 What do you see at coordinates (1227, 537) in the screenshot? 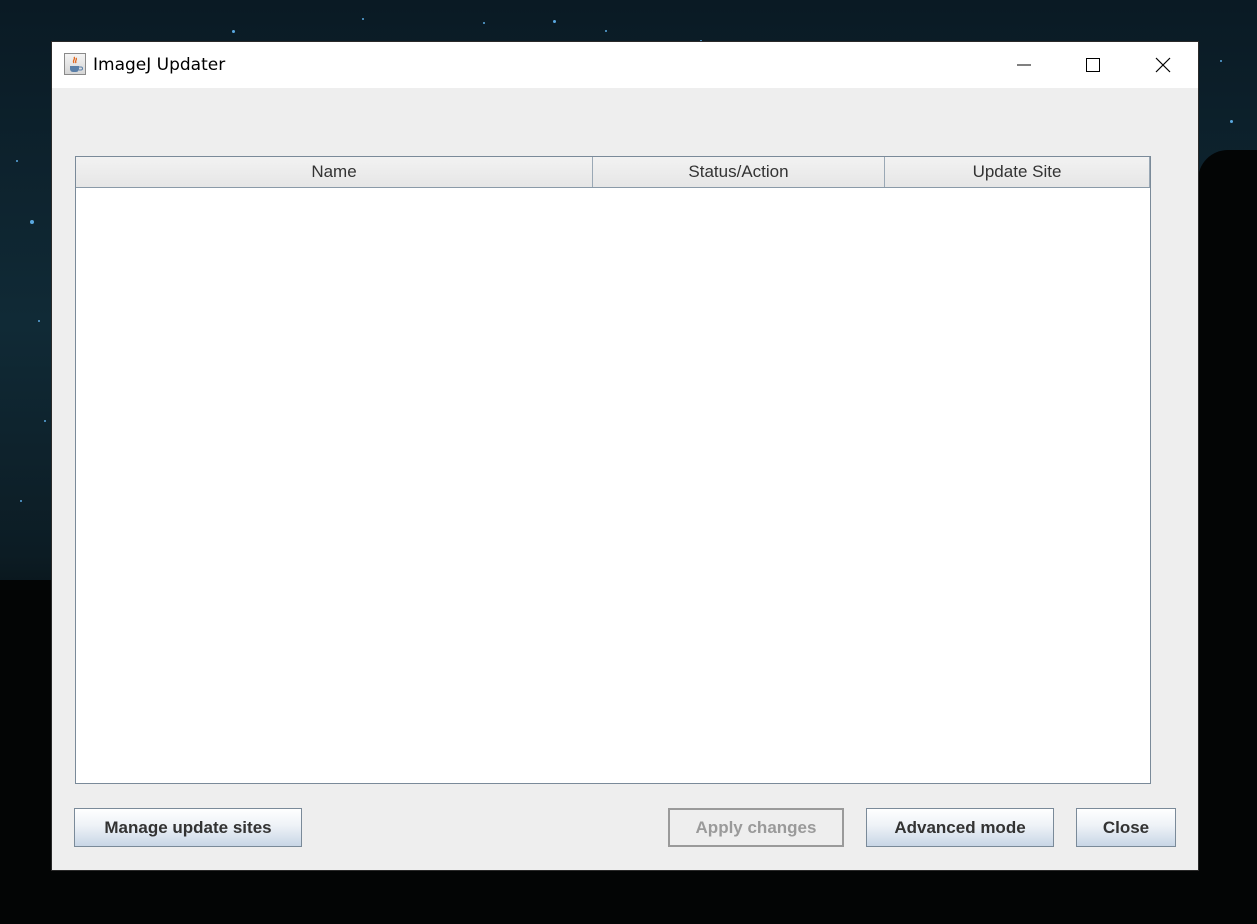
I see `tree-silhouette-right` at bounding box center [1227, 537].